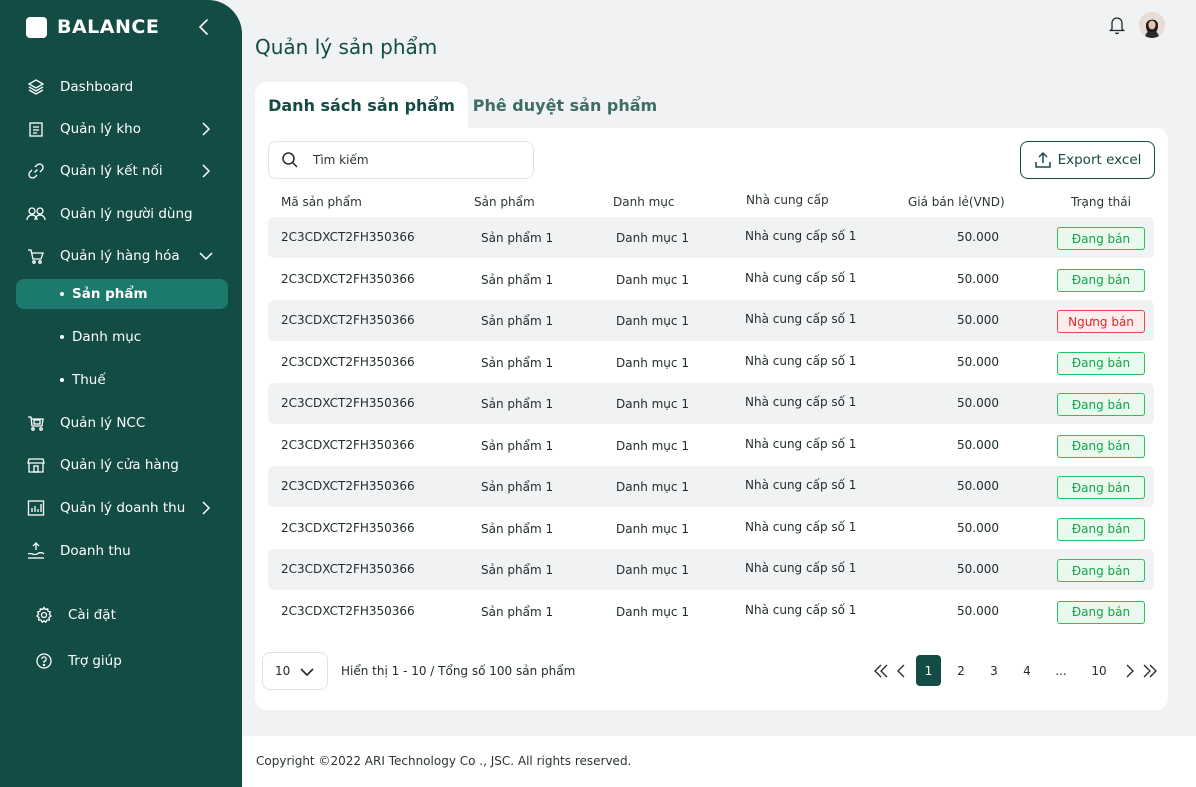  I want to click on help-icon, so click(44, 661).